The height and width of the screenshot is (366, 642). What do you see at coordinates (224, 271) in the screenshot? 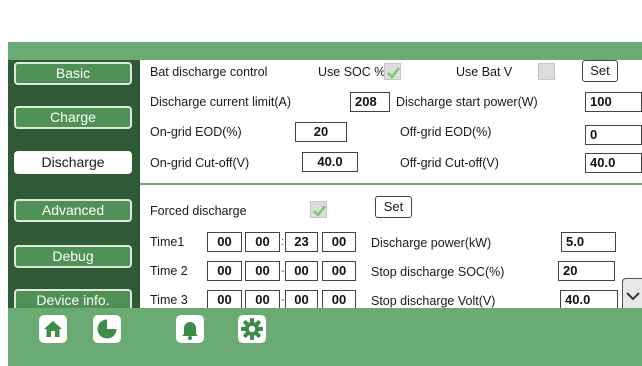
I see `time2-start-hour-field: 00` at bounding box center [224, 271].